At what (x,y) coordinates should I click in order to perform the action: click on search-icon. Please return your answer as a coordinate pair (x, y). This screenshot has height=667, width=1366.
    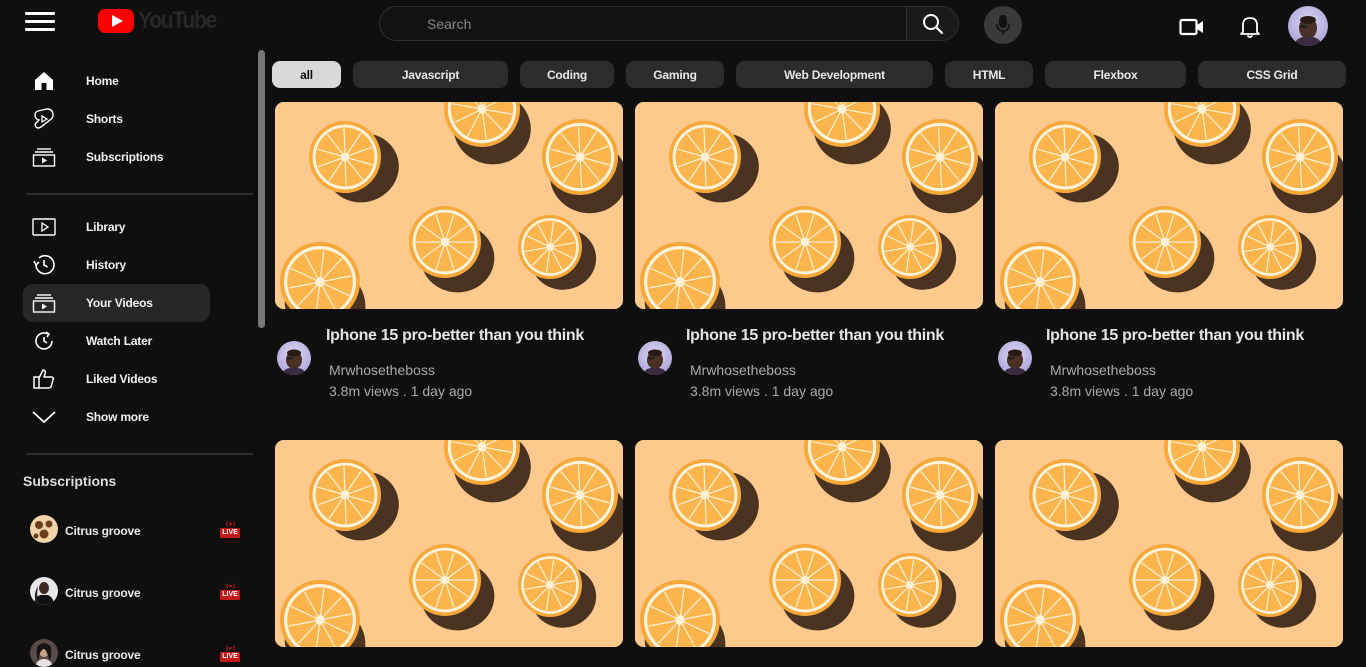
    Looking at the image, I should click on (933, 23).